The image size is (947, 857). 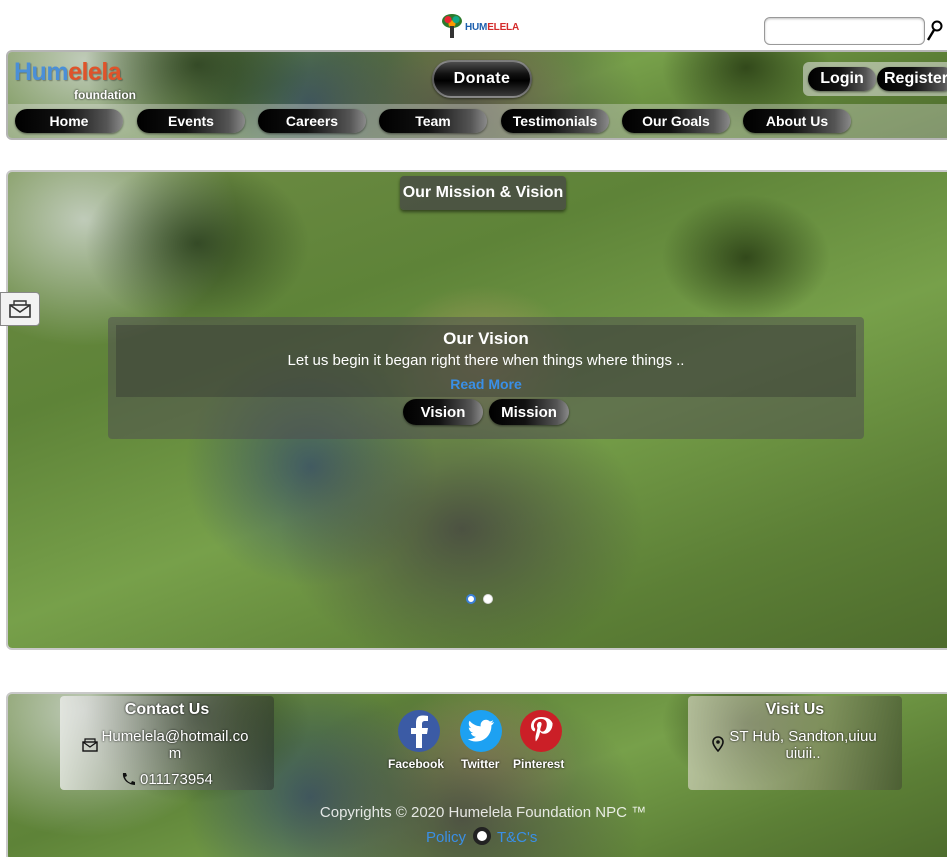 I want to click on facebook-icon, so click(x=419, y=731).